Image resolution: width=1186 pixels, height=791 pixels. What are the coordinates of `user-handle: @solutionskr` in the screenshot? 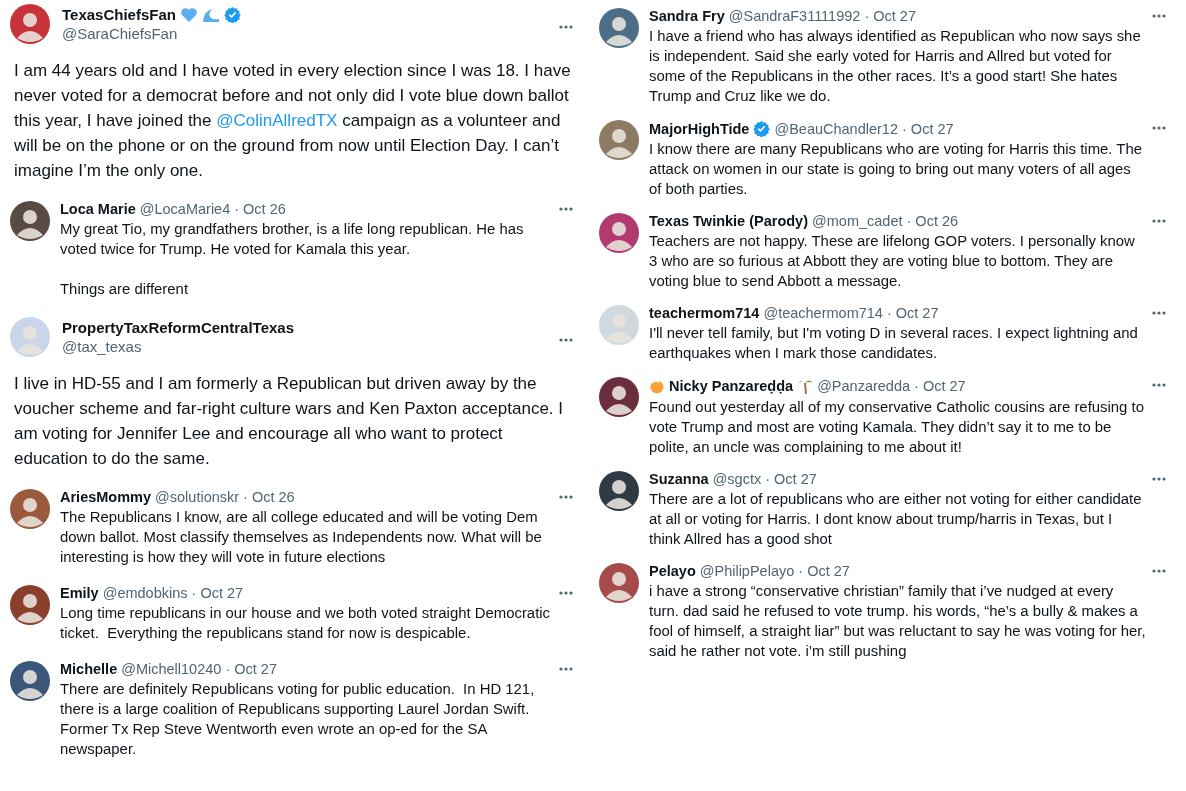 It's located at (197, 497).